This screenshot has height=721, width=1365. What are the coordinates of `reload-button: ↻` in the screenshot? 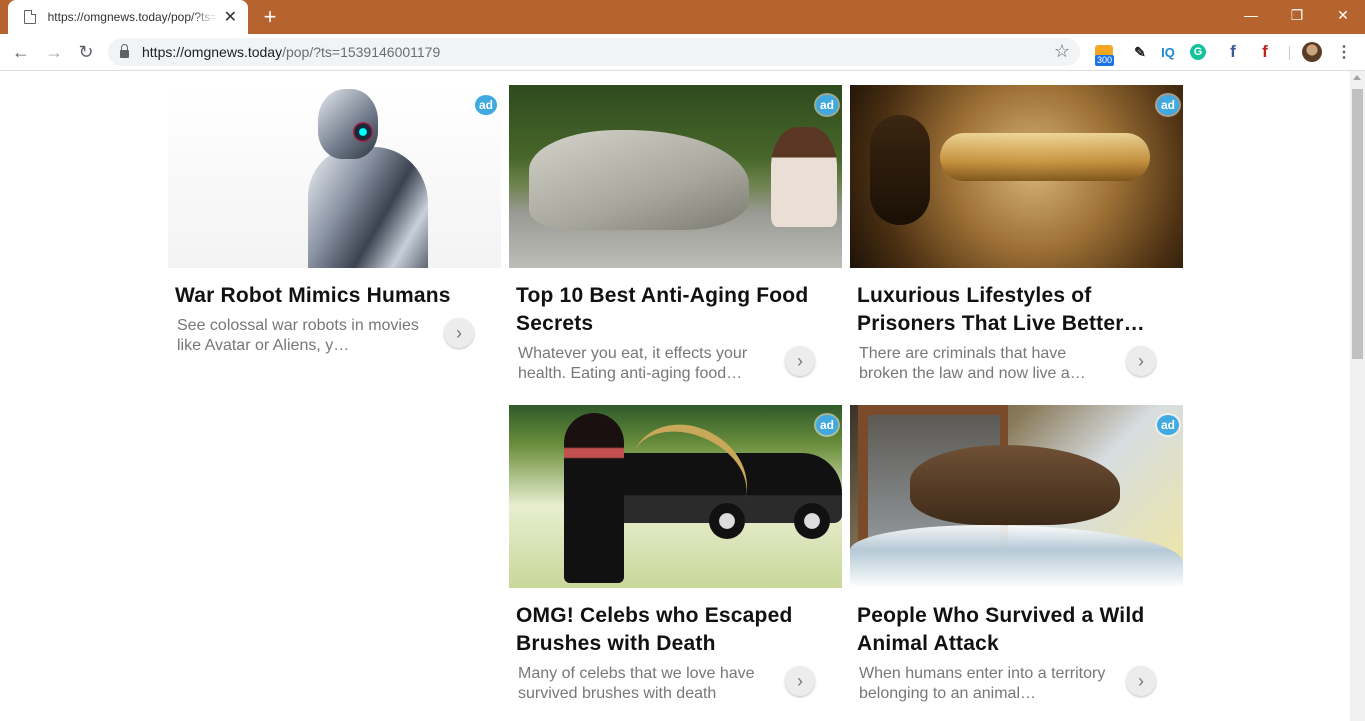 It's located at (86, 52).